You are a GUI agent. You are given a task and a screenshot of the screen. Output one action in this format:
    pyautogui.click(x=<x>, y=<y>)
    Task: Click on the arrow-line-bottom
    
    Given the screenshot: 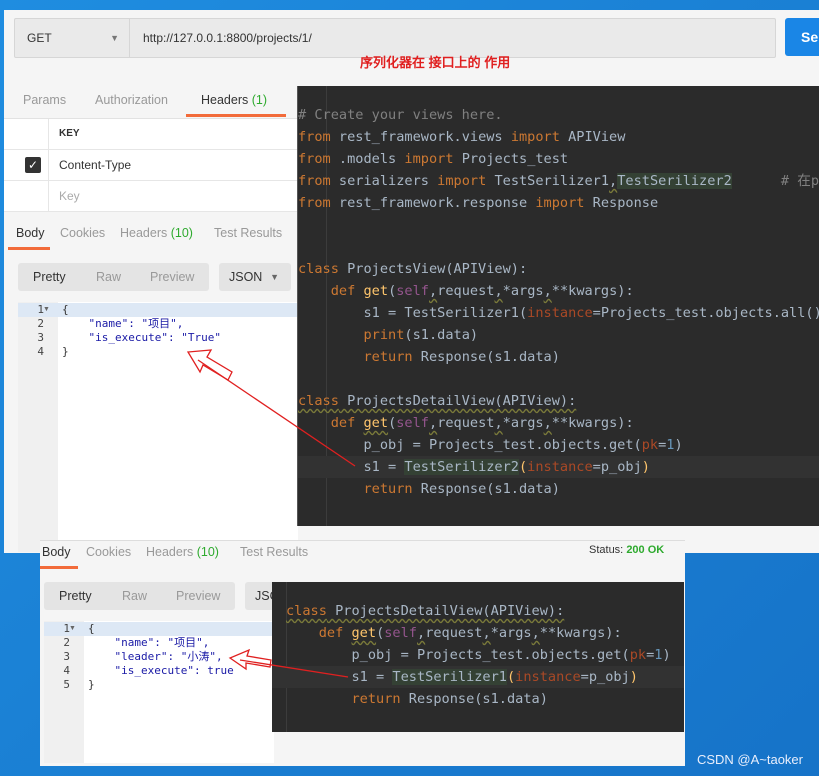 What is the action you would take?
    pyautogui.click(x=294, y=668)
    